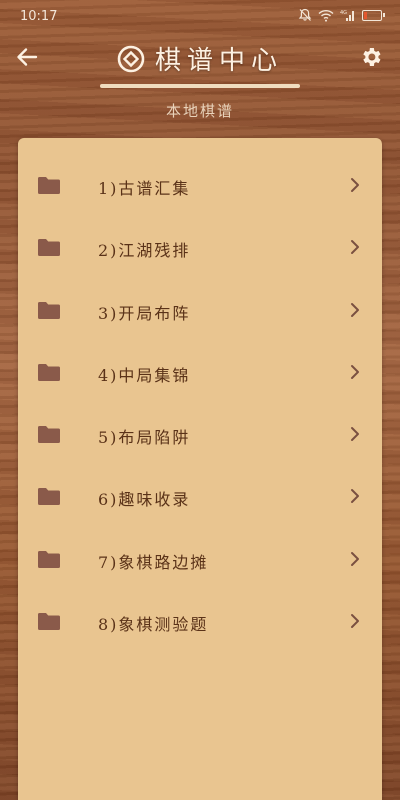 Image resolution: width=400 pixels, height=800 pixels. Describe the element at coordinates (131, 59) in the screenshot. I see `logo-icon` at that location.